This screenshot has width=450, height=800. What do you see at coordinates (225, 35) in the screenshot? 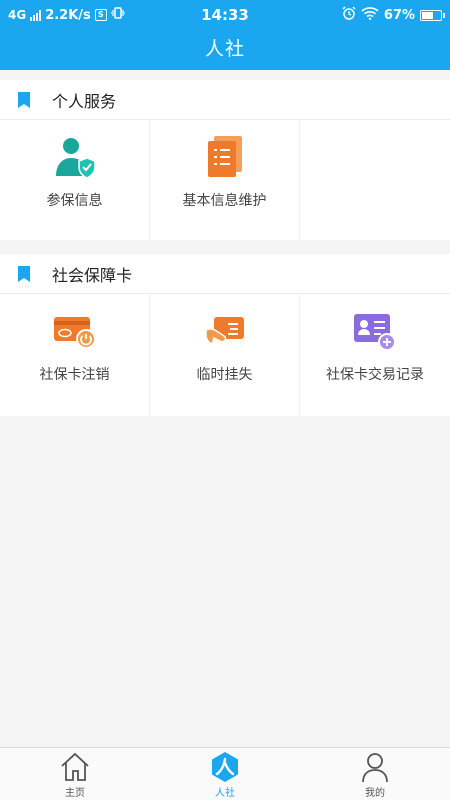
I see `app-header: 4G 2.2K/s S 14:33 67% 人社` at bounding box center [225, 35].